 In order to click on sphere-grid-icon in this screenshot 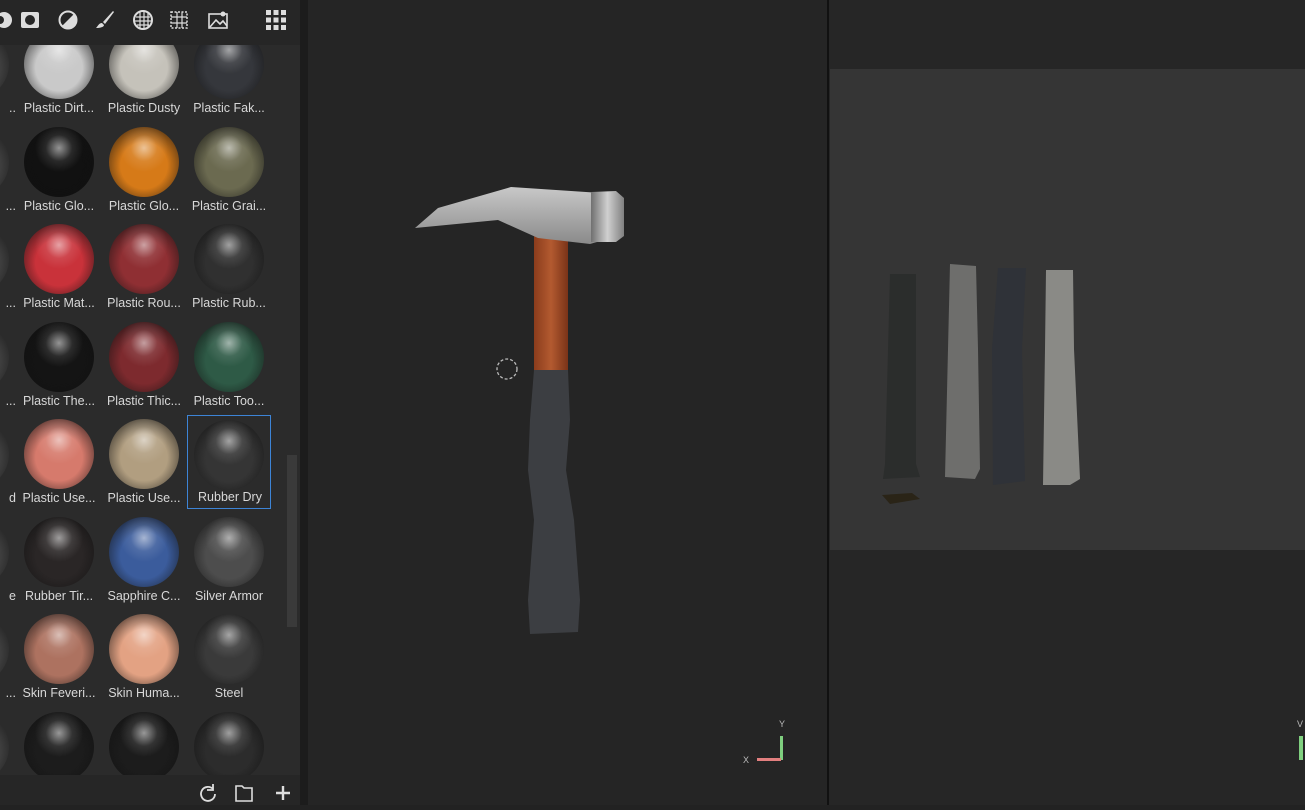, I will do `click(143, 20)`.